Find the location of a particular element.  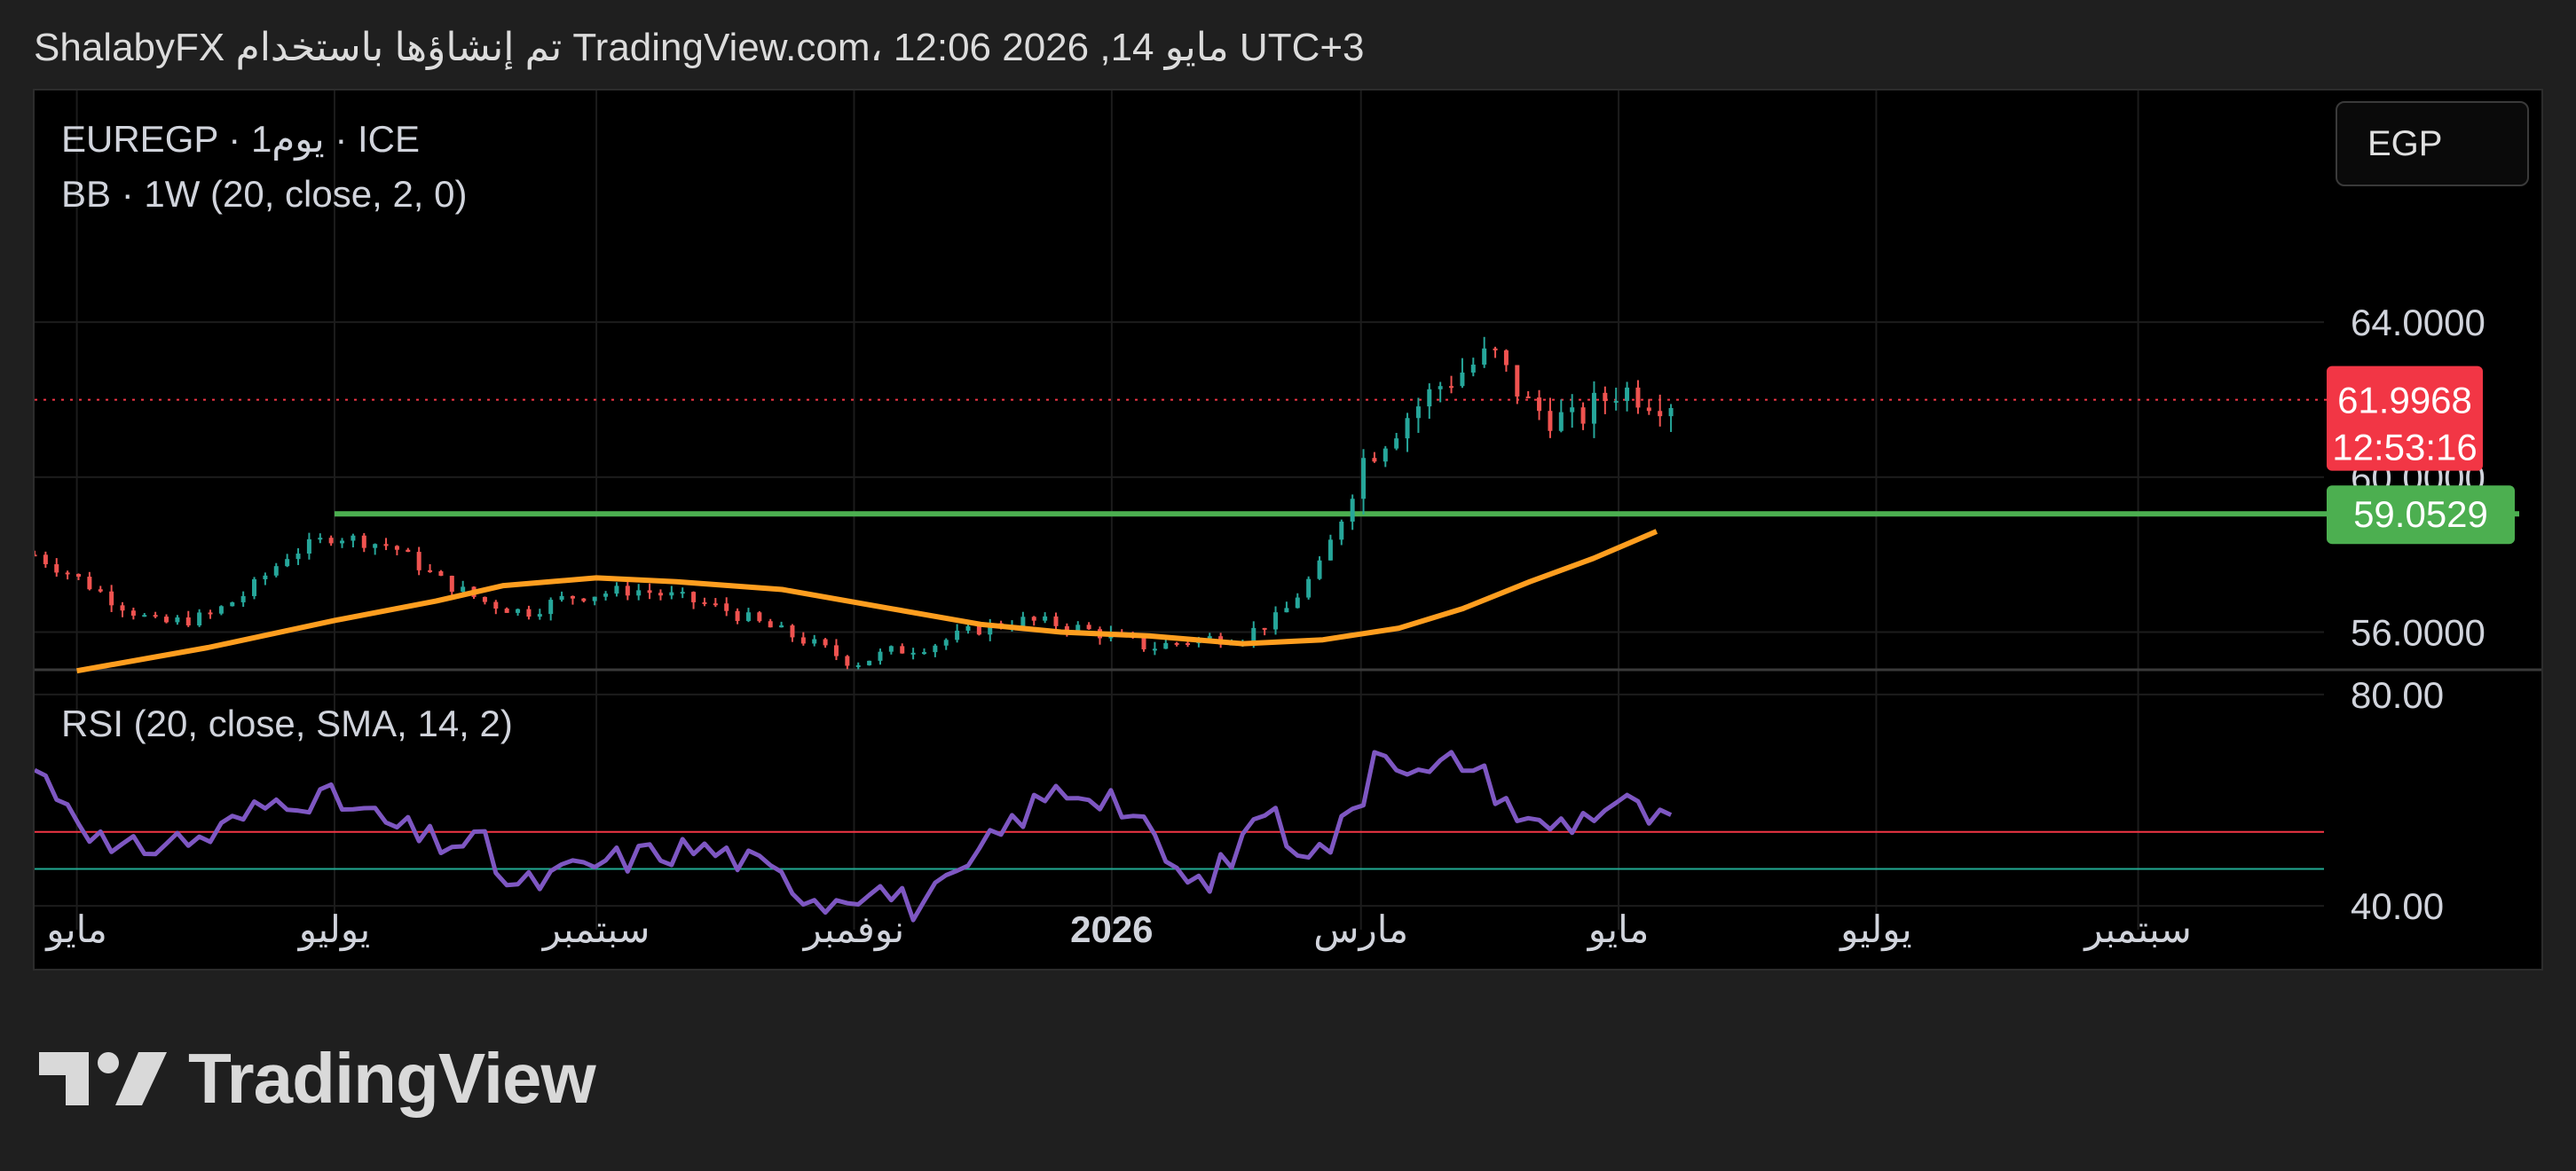

rsi-axis-tick-label: 80.00 is located at coordinates (2398, 695).